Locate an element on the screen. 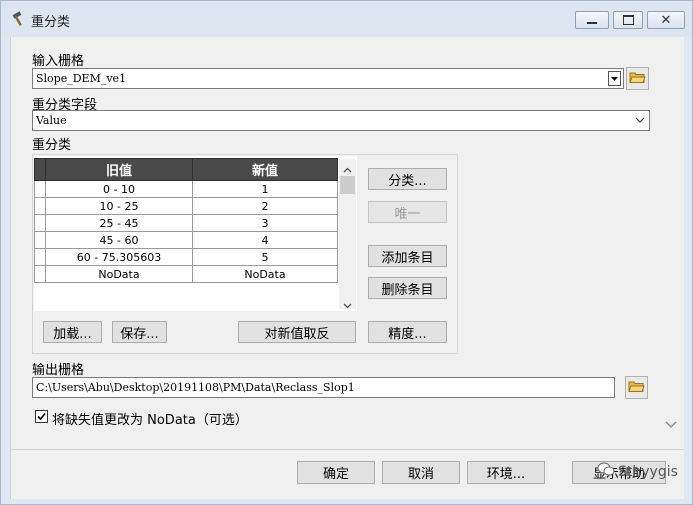 The width and height of the screenshot is (693, 505). old-value-cell: 25 - 45 is located at coordinates (119, 223).